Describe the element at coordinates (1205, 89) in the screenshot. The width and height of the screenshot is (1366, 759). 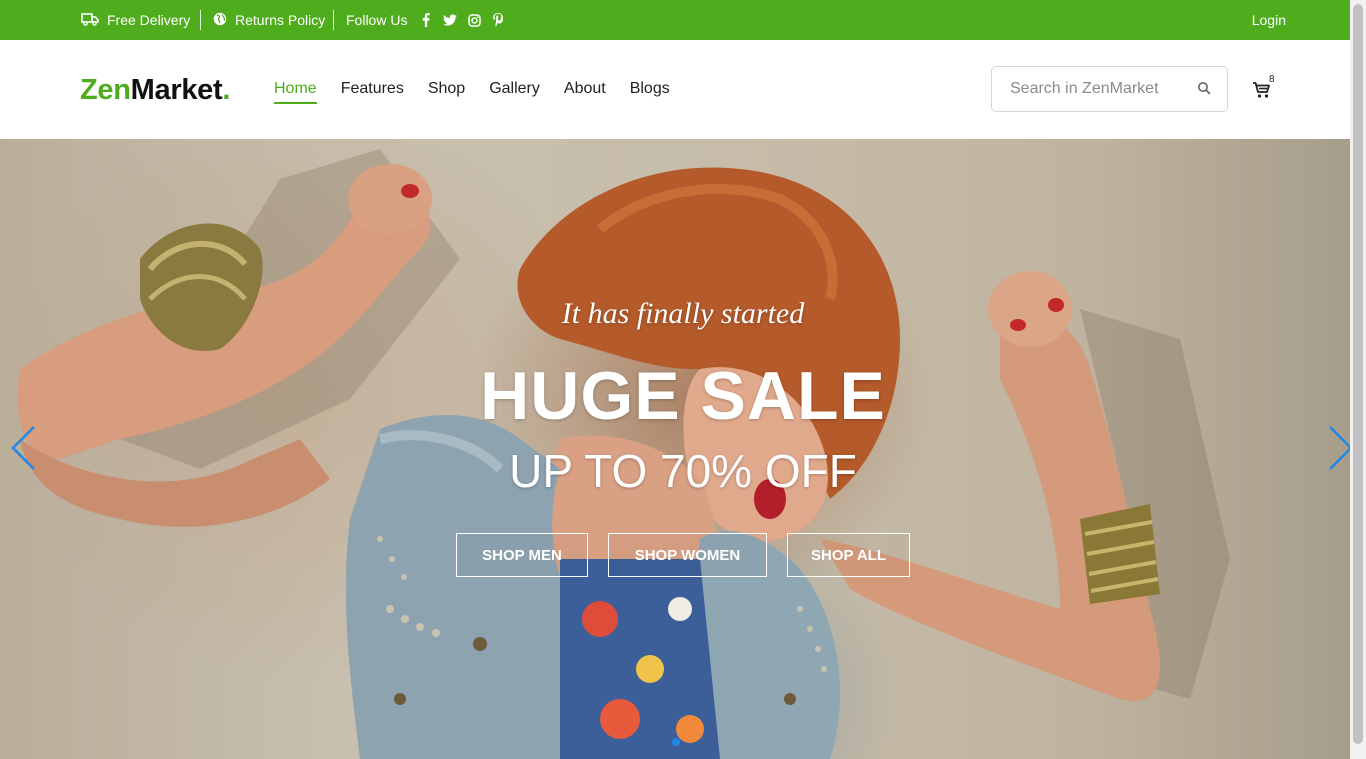
I see `search-icon` at that location.